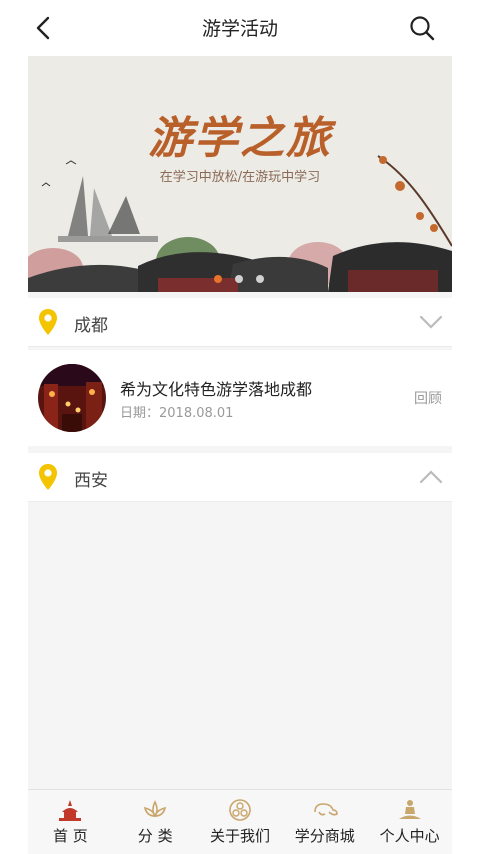 The width and height of the screenshot is (480, 854). What do you see at coordinates (240, 177) in the screenshot?
I see `banner-subtitle: 在学习中放松/在游玩中学习` at bounding box center [240, 177].